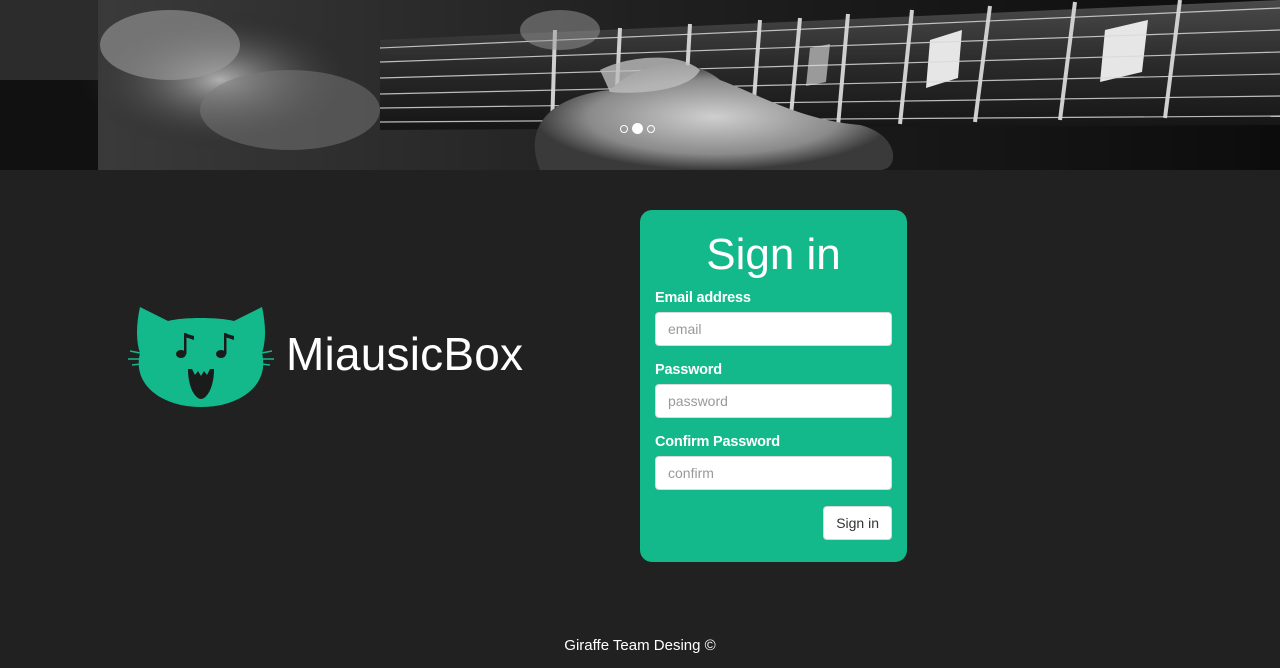 This screenshot has width=1280, height=668. What do you see at coordinates (703, 298) in the screenshot?
I see `email-label: Email address` at bounding box center [703, 298].